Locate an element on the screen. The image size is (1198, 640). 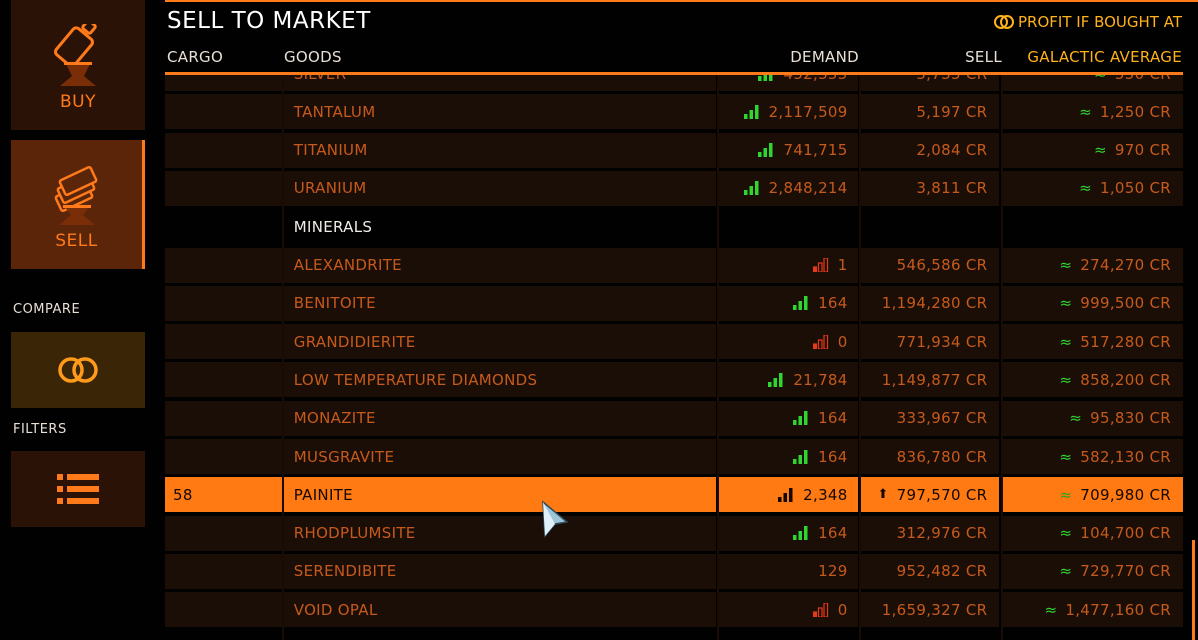
goods-name: RHODPLUMSITE is located at coordinates (499, 533).